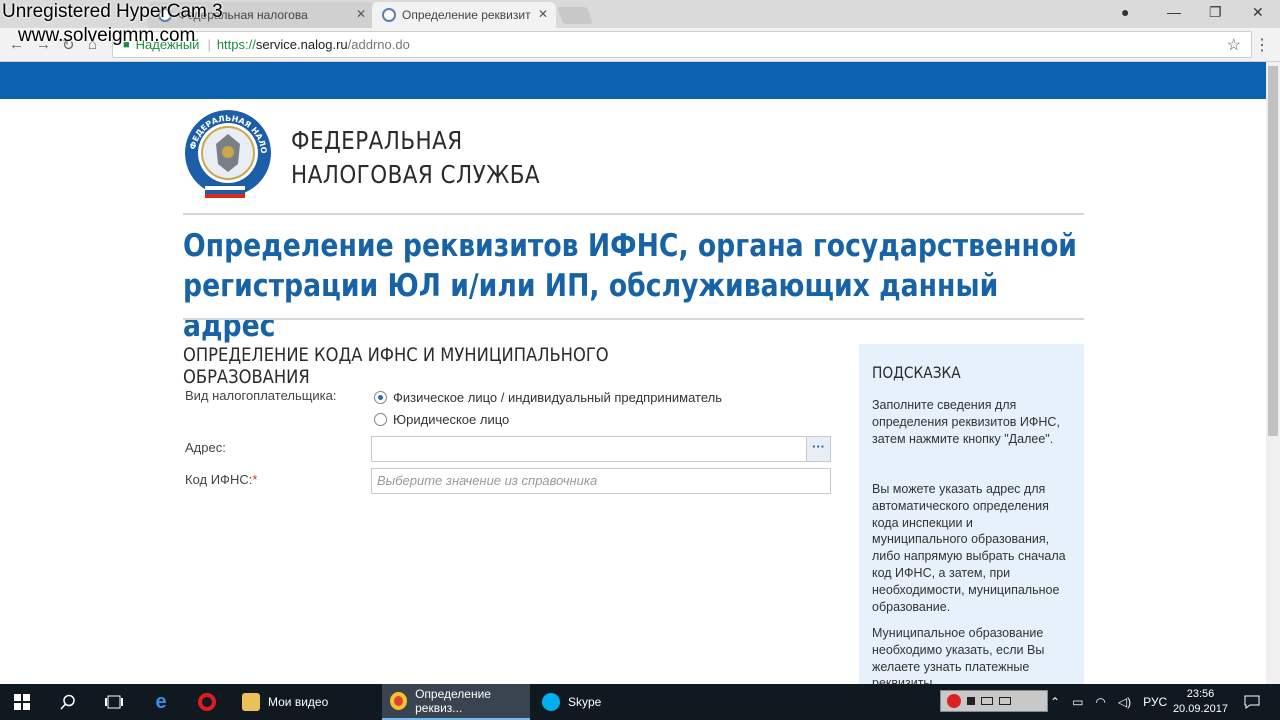  I want to click on system-tray: ⌃ ▭ ◠ ◁) РУС, so click(1108, 702).